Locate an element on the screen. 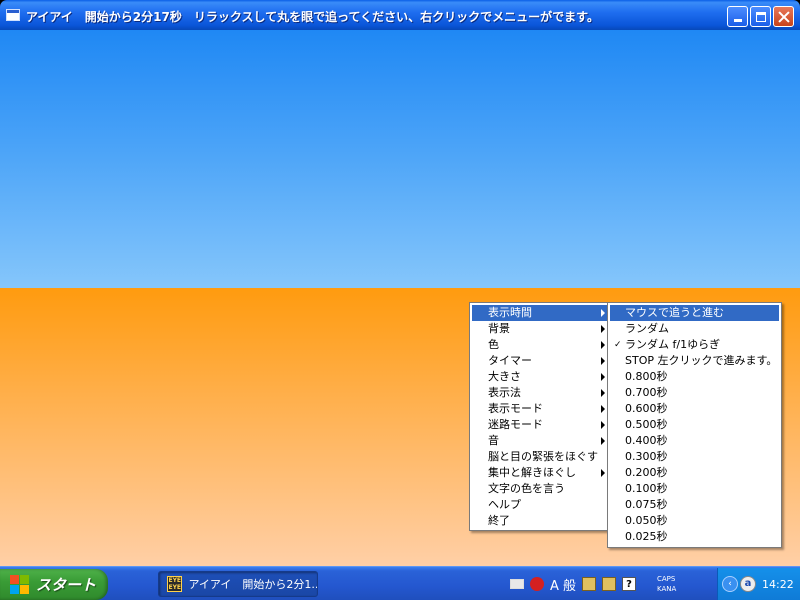 The image size is (800, 600). submenu-item-time: 0.800秒 is located at coordinates (694, 377).